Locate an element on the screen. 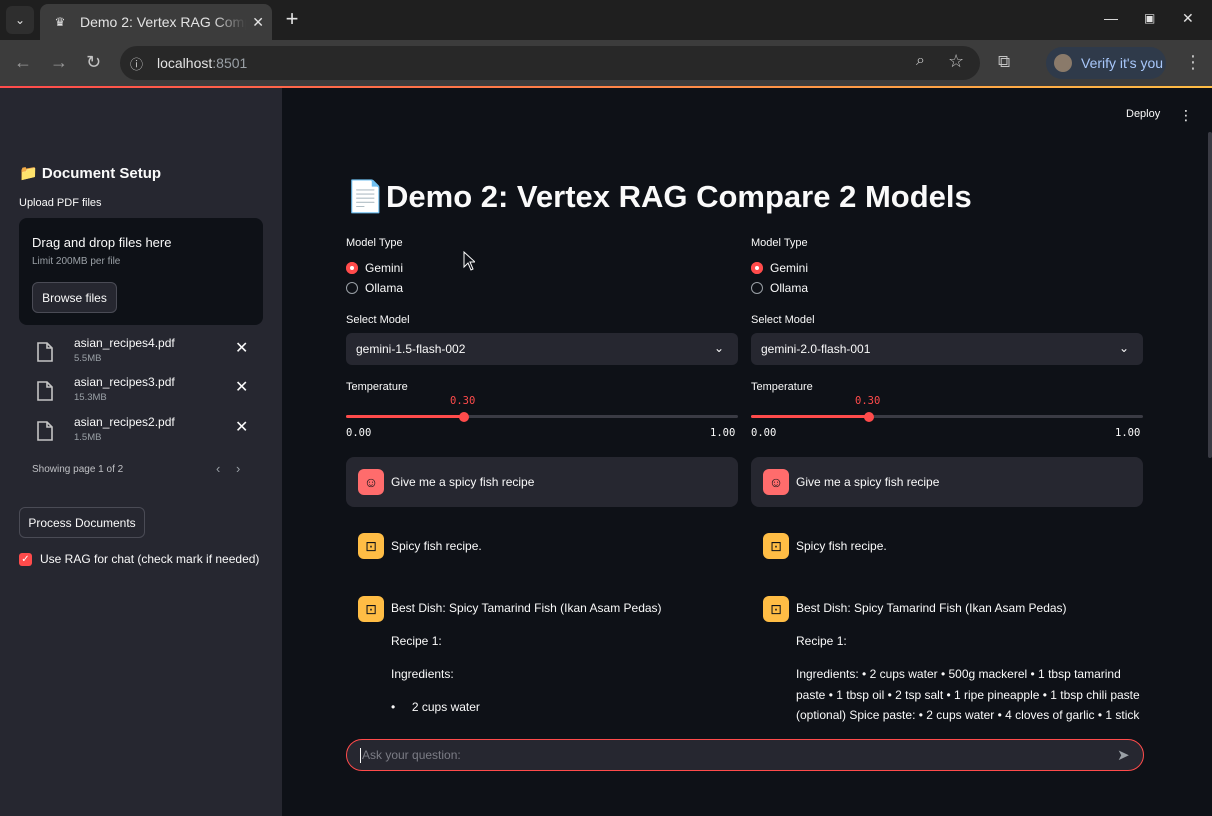 Image resolution: width=1212 pixels, height=816 pixels. use-rag-checkbox: ✓ is located at coordinates (25, 559).